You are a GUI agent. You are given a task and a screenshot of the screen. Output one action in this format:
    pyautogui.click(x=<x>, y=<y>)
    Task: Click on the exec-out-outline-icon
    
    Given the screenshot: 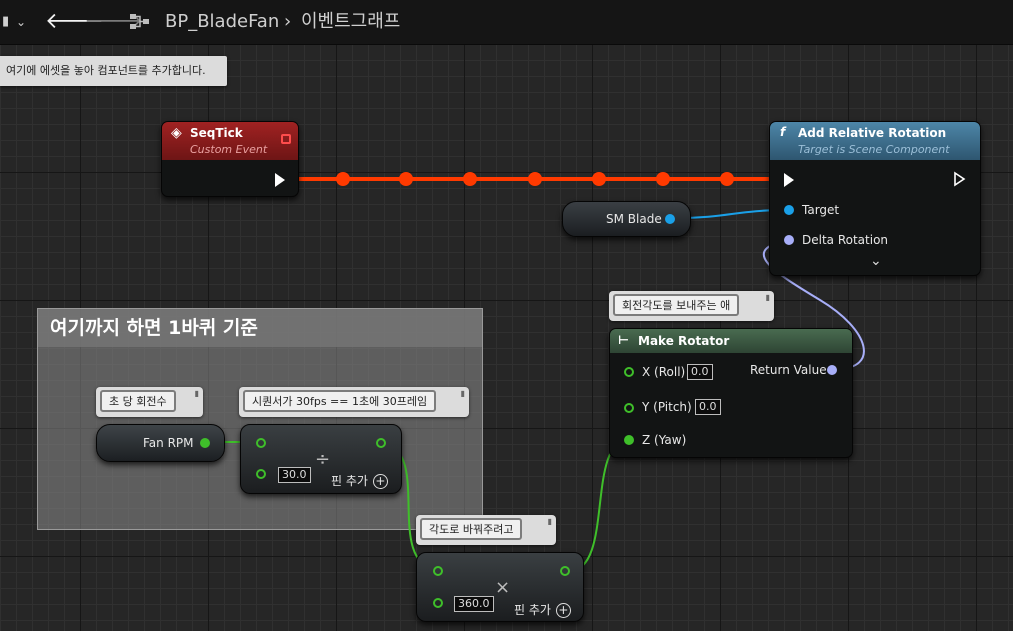 What is the action you would take?
    pyautogui.click(x=960, y=179)
    